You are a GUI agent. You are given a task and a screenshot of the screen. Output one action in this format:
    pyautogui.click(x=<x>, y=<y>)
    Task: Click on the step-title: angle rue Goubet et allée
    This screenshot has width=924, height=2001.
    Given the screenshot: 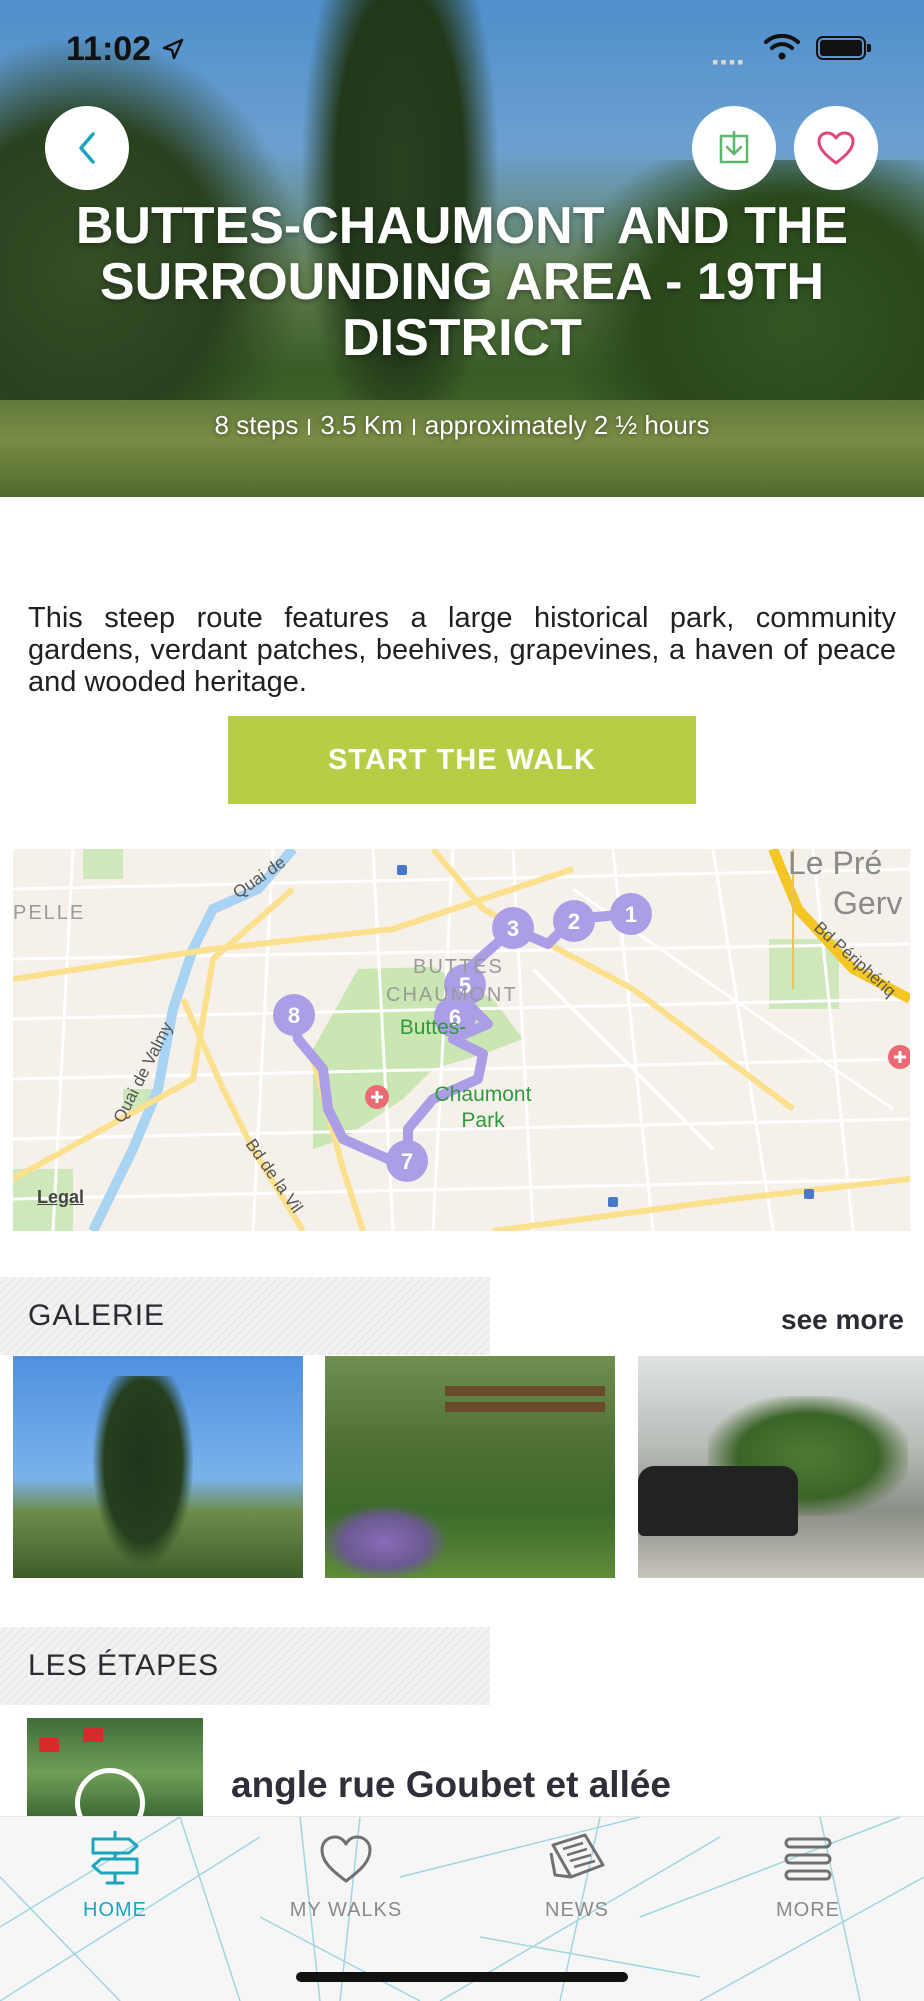 What is the action you would take?
    pyautogui.click(x=451, y=1784)
    